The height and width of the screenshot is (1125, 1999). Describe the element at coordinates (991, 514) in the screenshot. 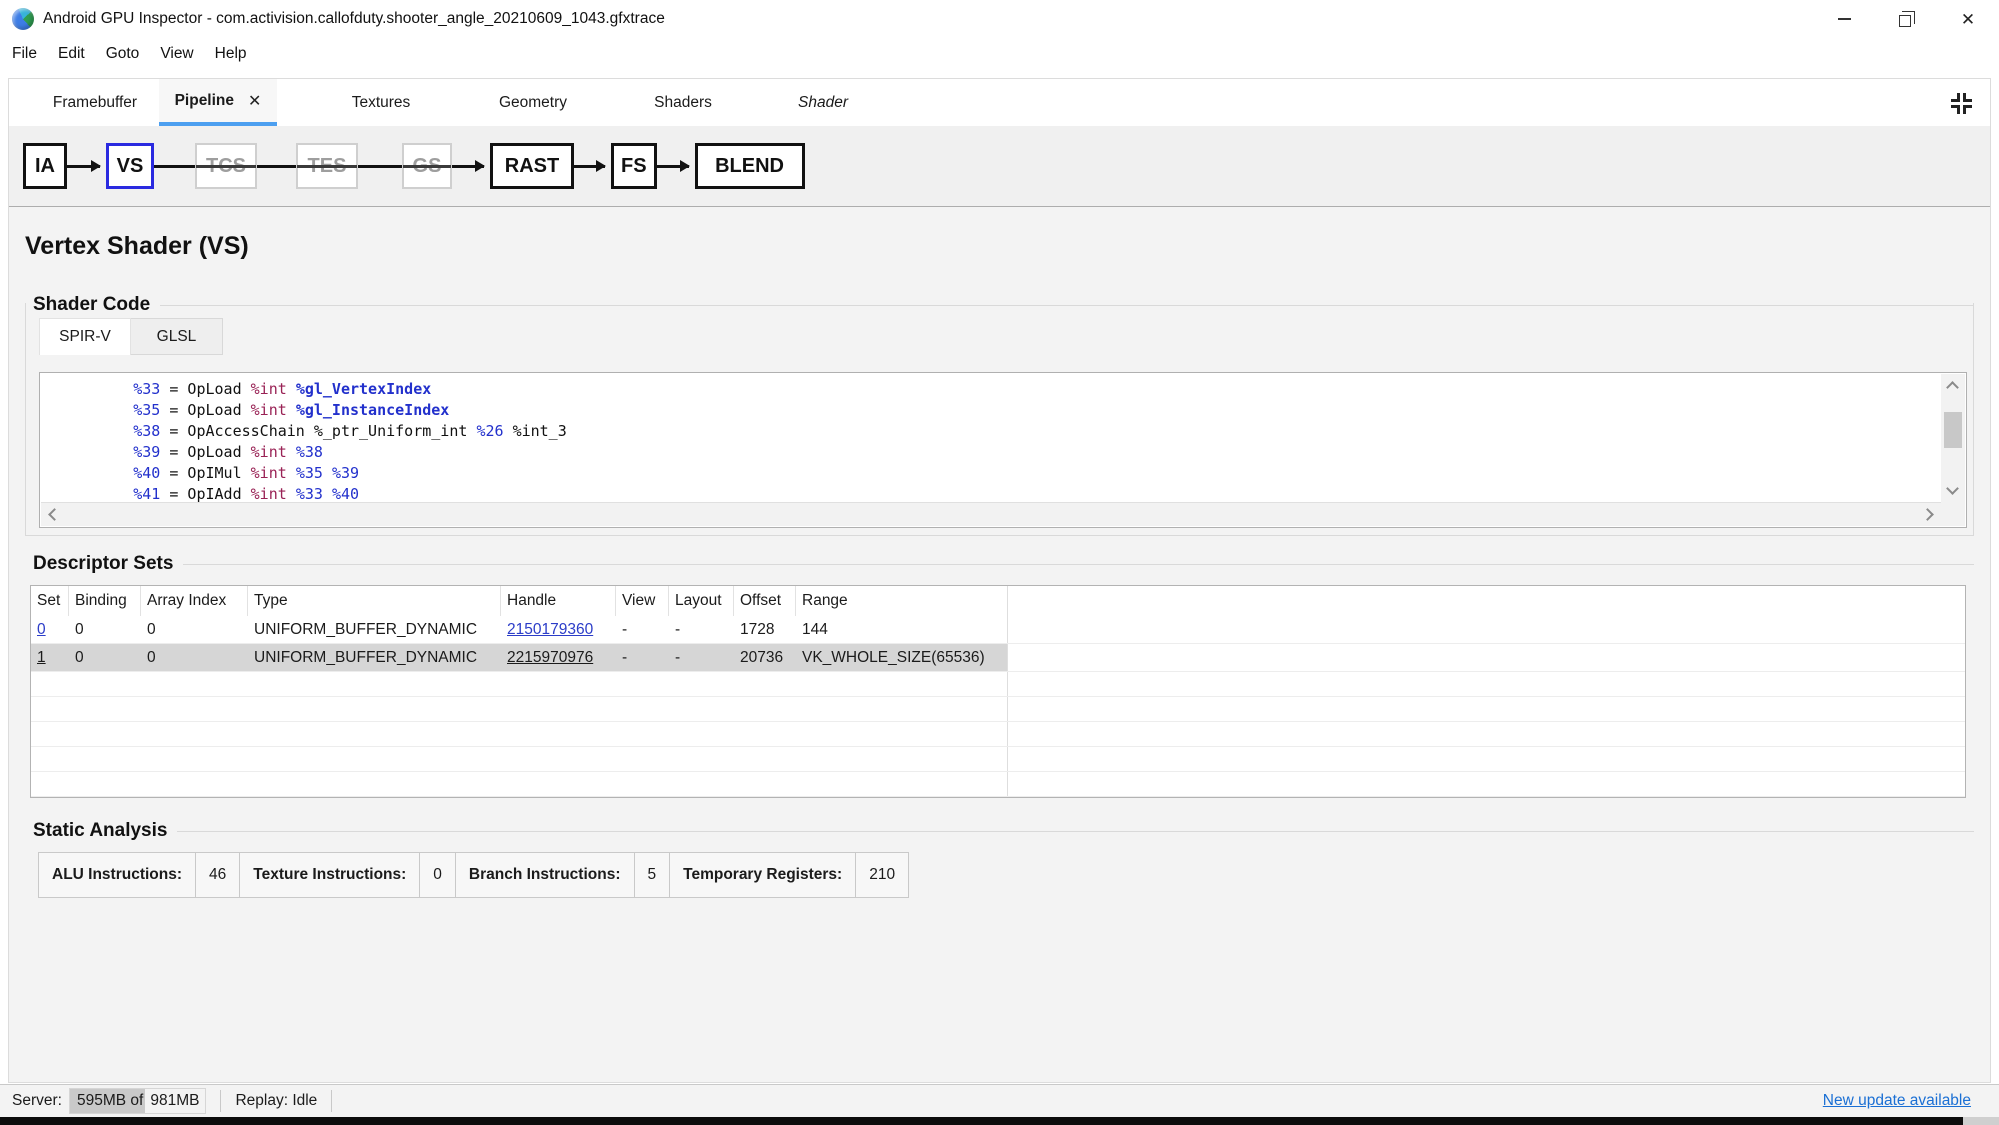

I see `horizontal-scrollbar` at that location.